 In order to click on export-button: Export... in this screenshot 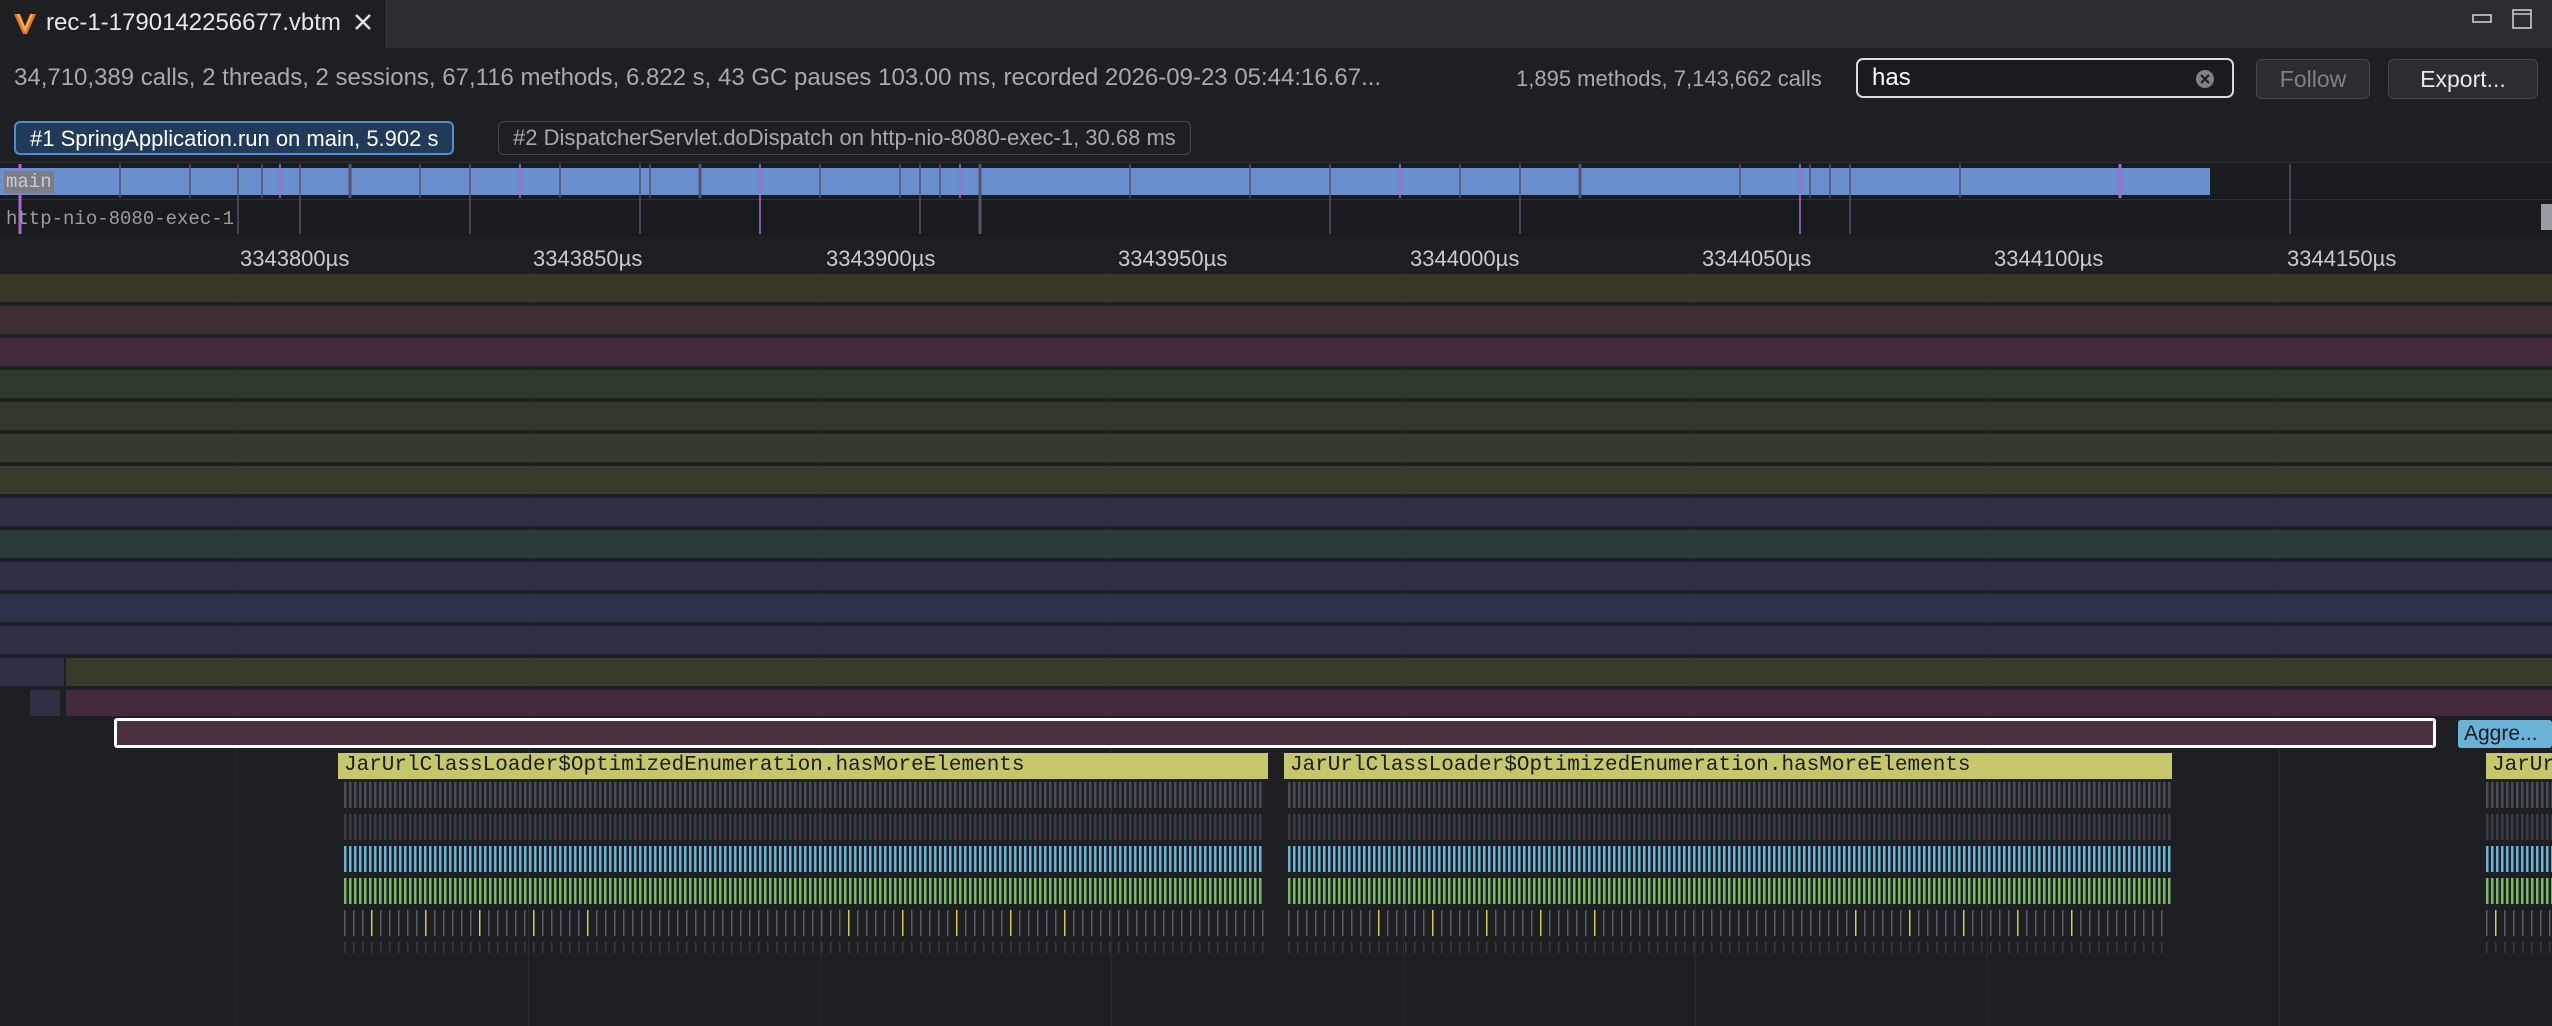, I will do `click(2463, 79)`.